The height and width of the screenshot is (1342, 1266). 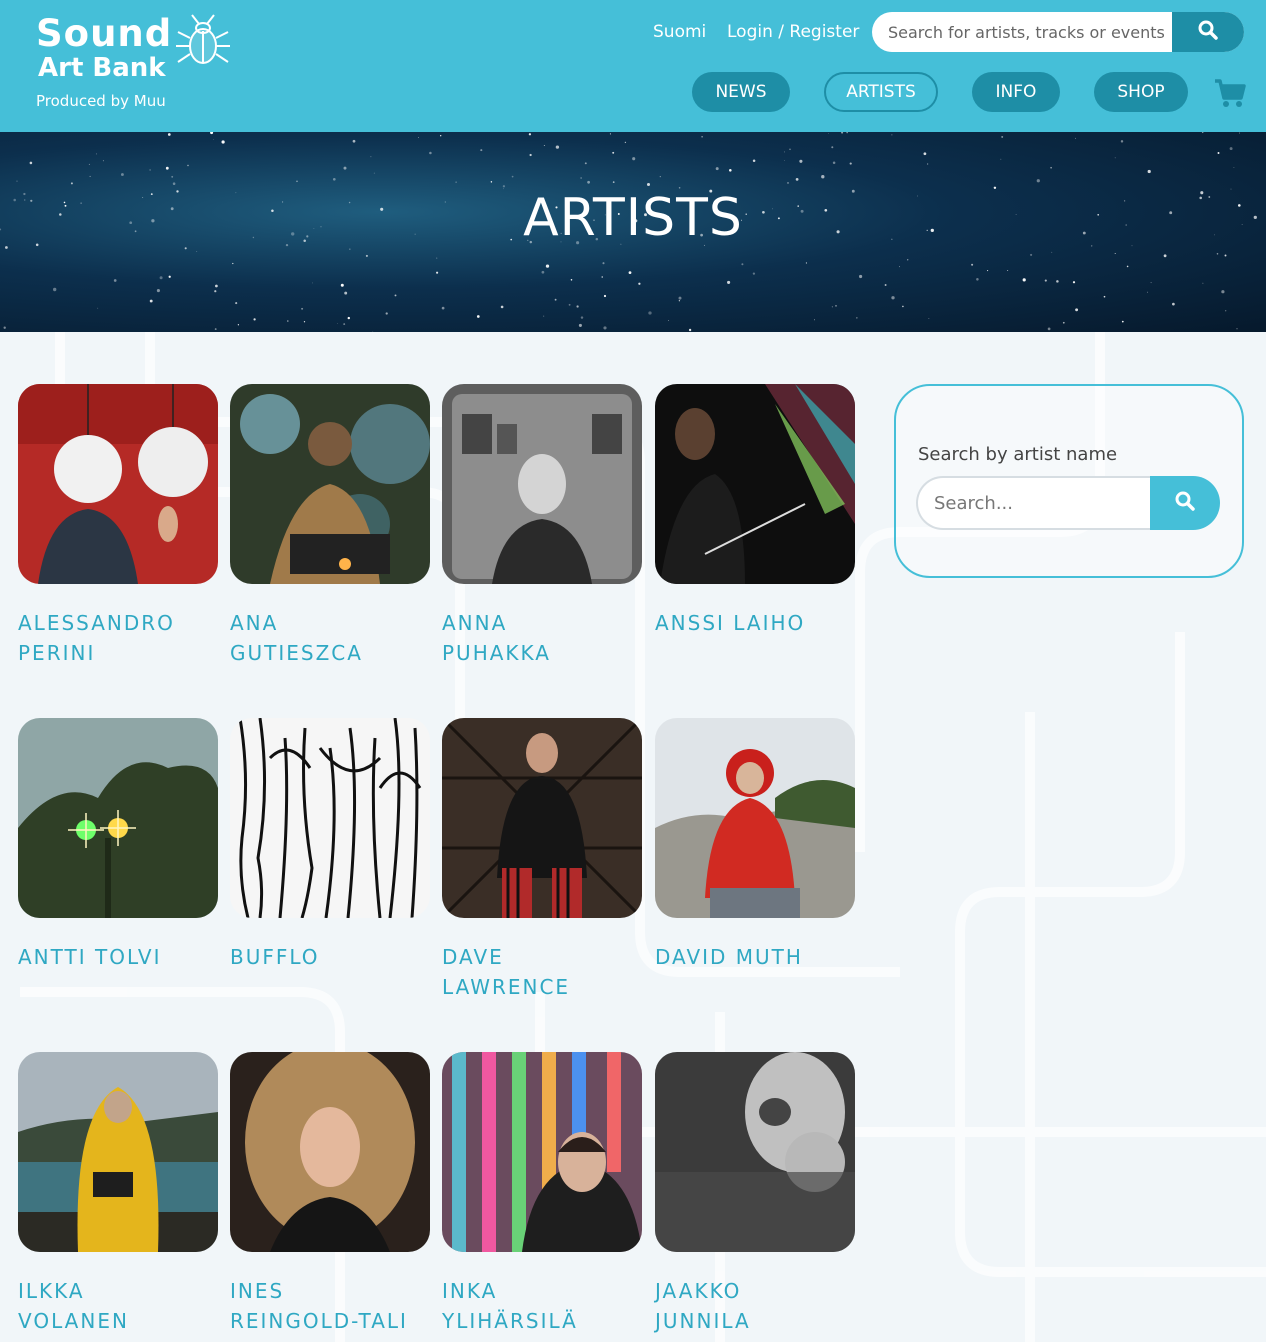 I want to click on logo-text-line2: Art Bank, so click(x=102, y=68).